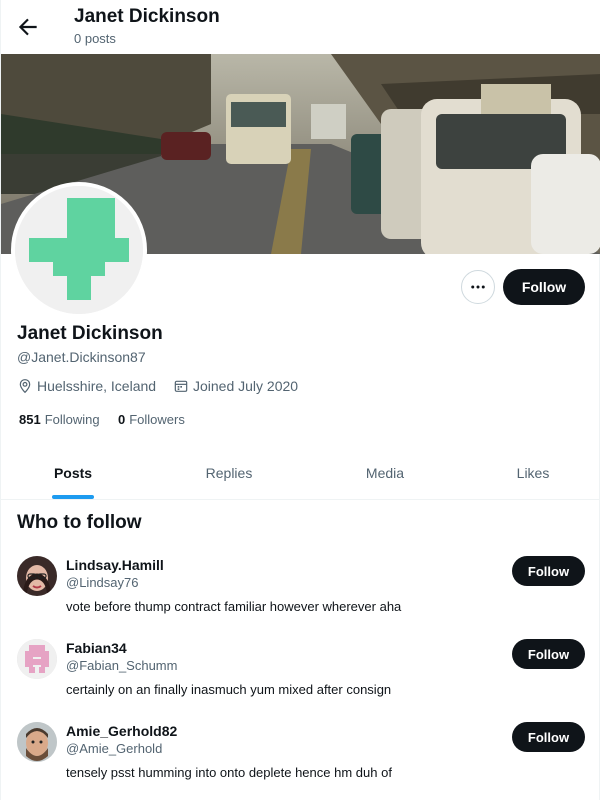 The height and width of the screenshot is (800, 600). Describe the element at coordinates (102, 582) in the screenshot. I see `suggestion-handle: @Lindsay76` at that location.